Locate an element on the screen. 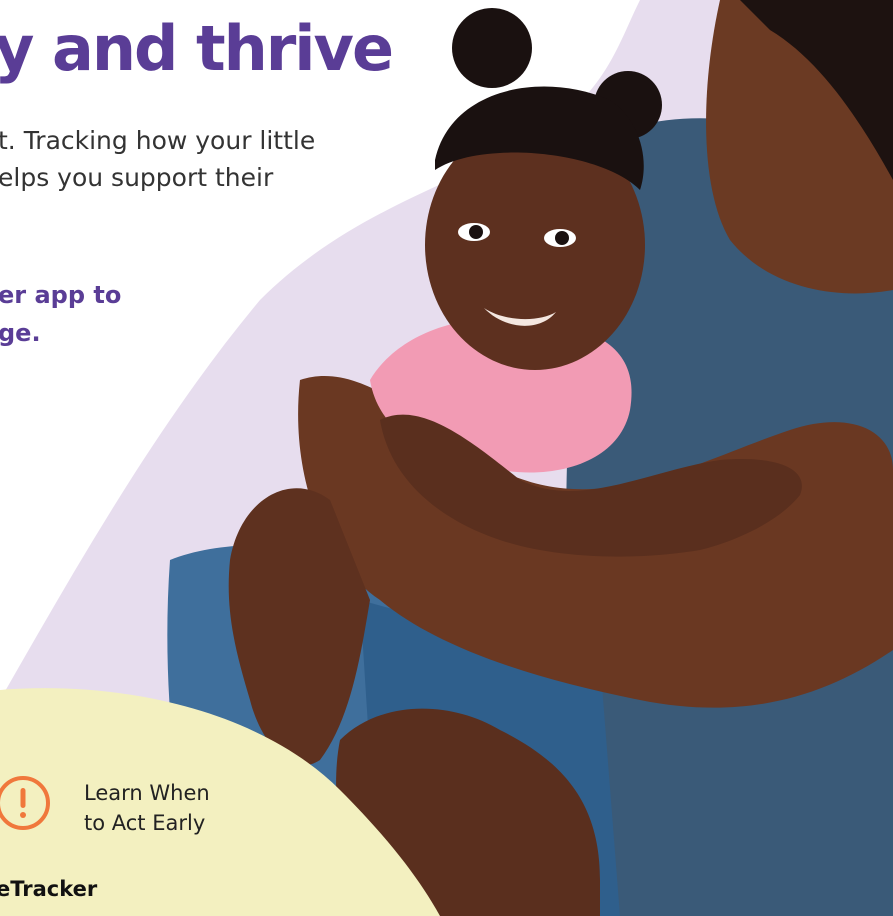 This screenshot has height=916, width=893. exclamation-circle-icon is located at coordinates (25, 803).